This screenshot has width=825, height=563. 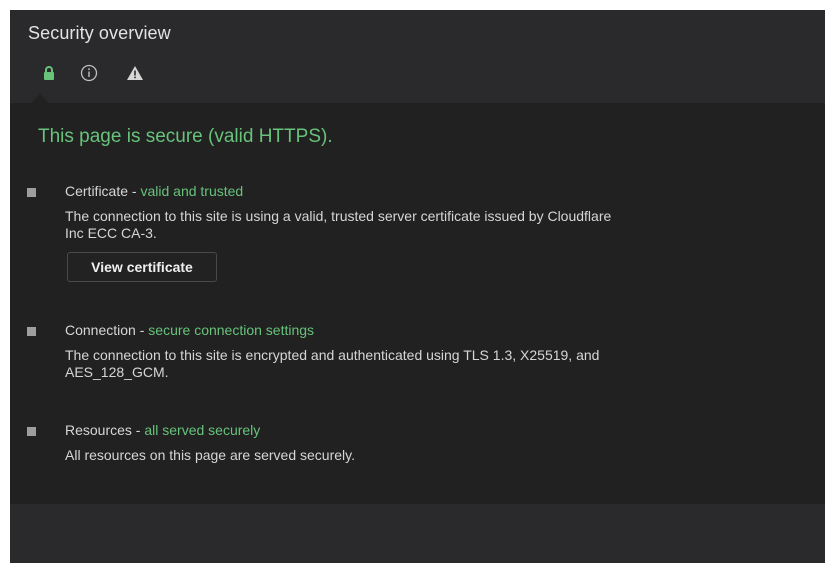 I want to click on panel-footer, so click(x=417, y=533).